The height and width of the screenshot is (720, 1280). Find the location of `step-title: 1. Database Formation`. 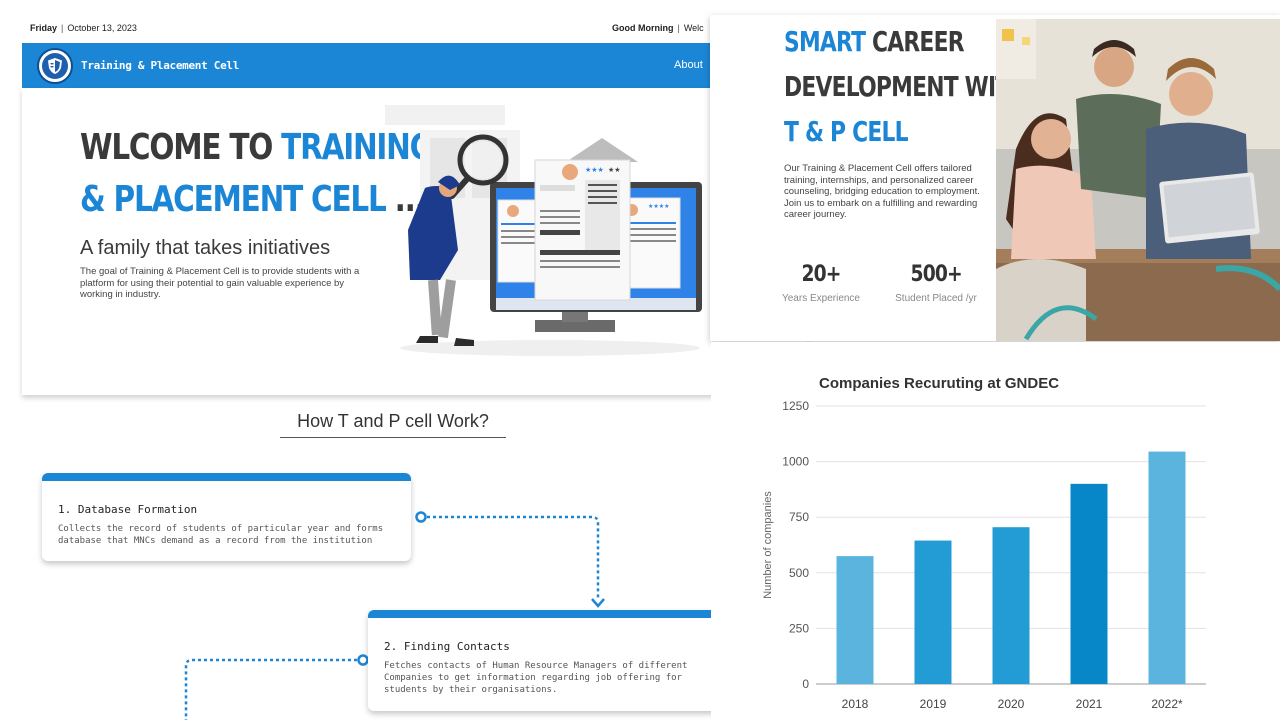

step-title: 1. Database Formation is located at coordinates (128, 509).